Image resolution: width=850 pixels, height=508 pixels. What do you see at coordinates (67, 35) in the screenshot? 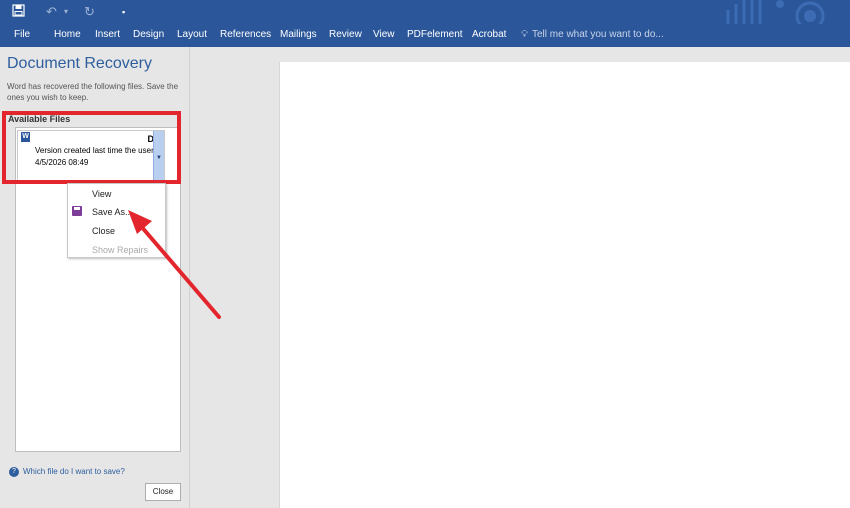
I see `tab-home: Home` at bounding box center [67, 35].